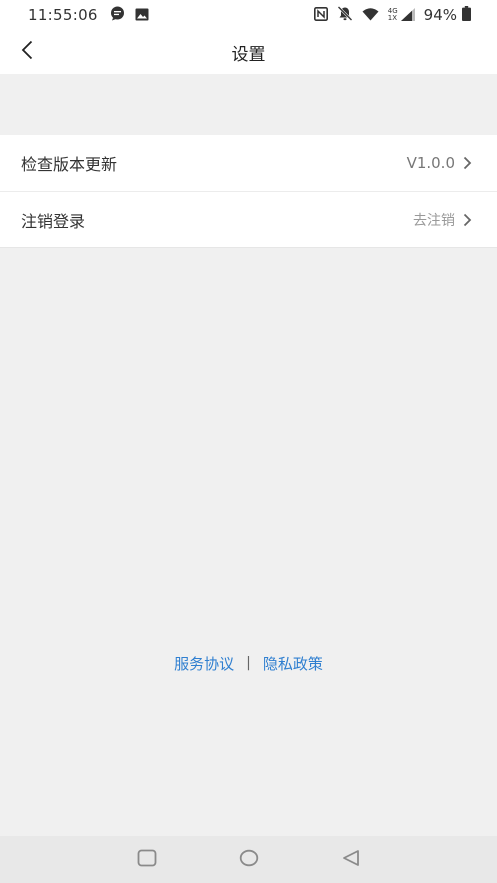 The height and width of the screenshot is (883, 497). I want to click on title-bar: 设置, so click(248, 52).